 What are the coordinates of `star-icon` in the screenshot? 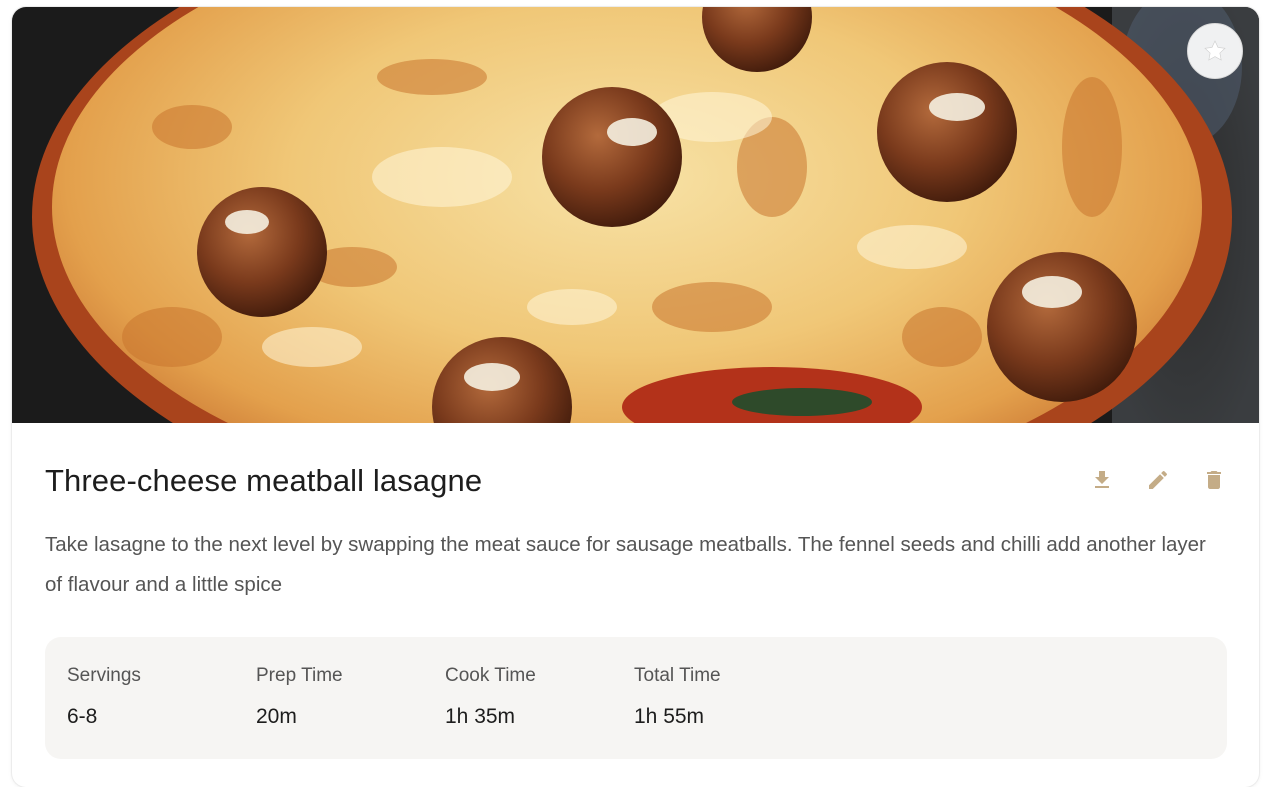 It's located at (1215, 50).